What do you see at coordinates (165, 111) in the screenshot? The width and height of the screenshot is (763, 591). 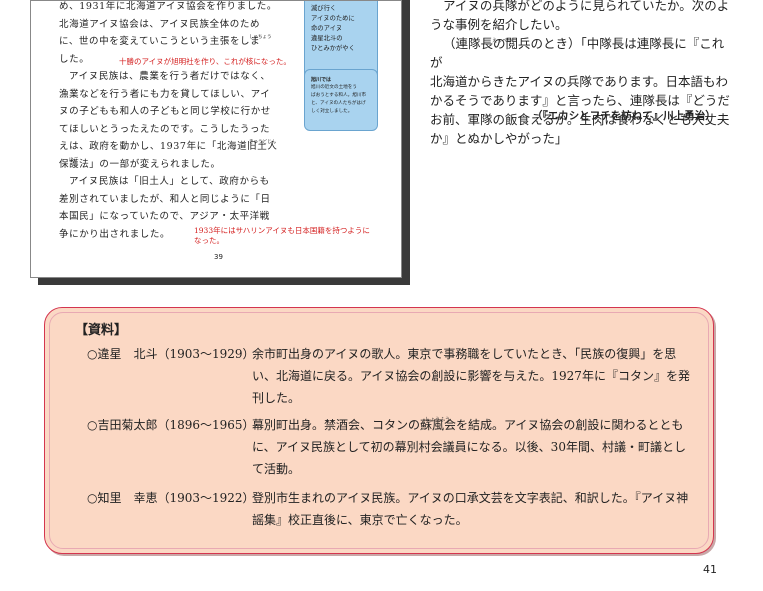 I see `textbook-line: ヌの子どもも和人の子どもと同じ学校に行かせ` at bounding box center [165, 111].